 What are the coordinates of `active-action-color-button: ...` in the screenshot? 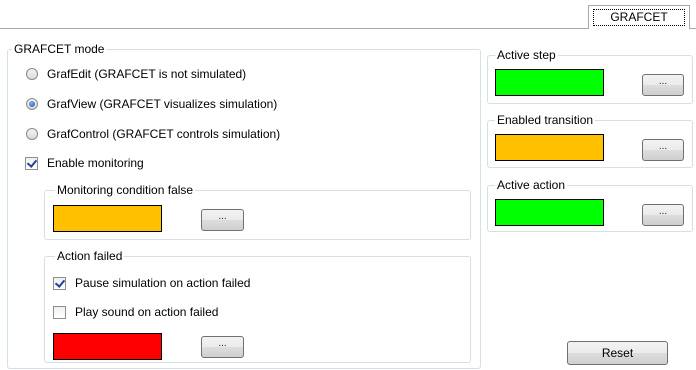 It's located at (663, 215).